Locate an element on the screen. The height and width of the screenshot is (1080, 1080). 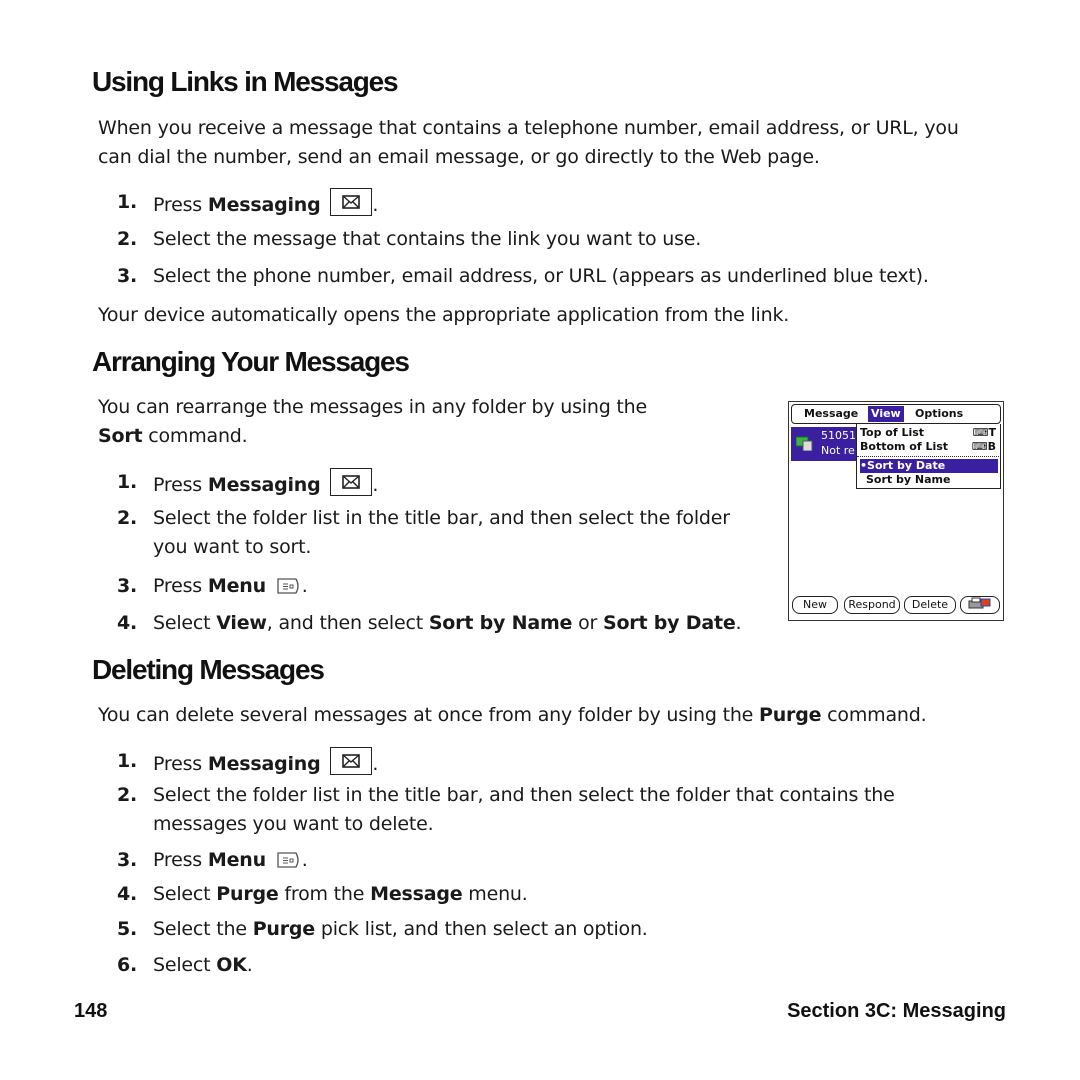
intro-text: command. is located at coordinates (874, 715).